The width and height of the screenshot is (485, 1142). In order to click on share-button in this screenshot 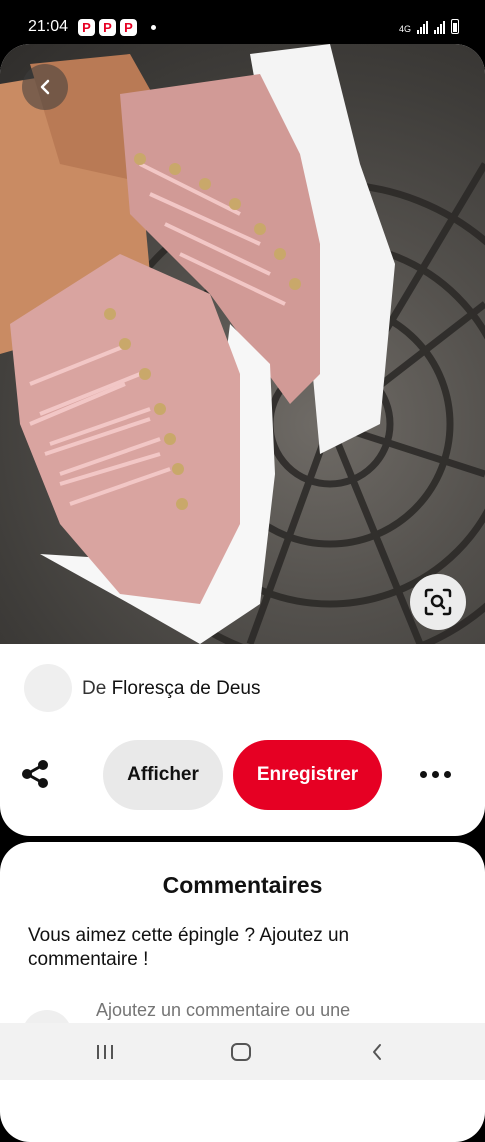, I will do `click(35, 774)`.